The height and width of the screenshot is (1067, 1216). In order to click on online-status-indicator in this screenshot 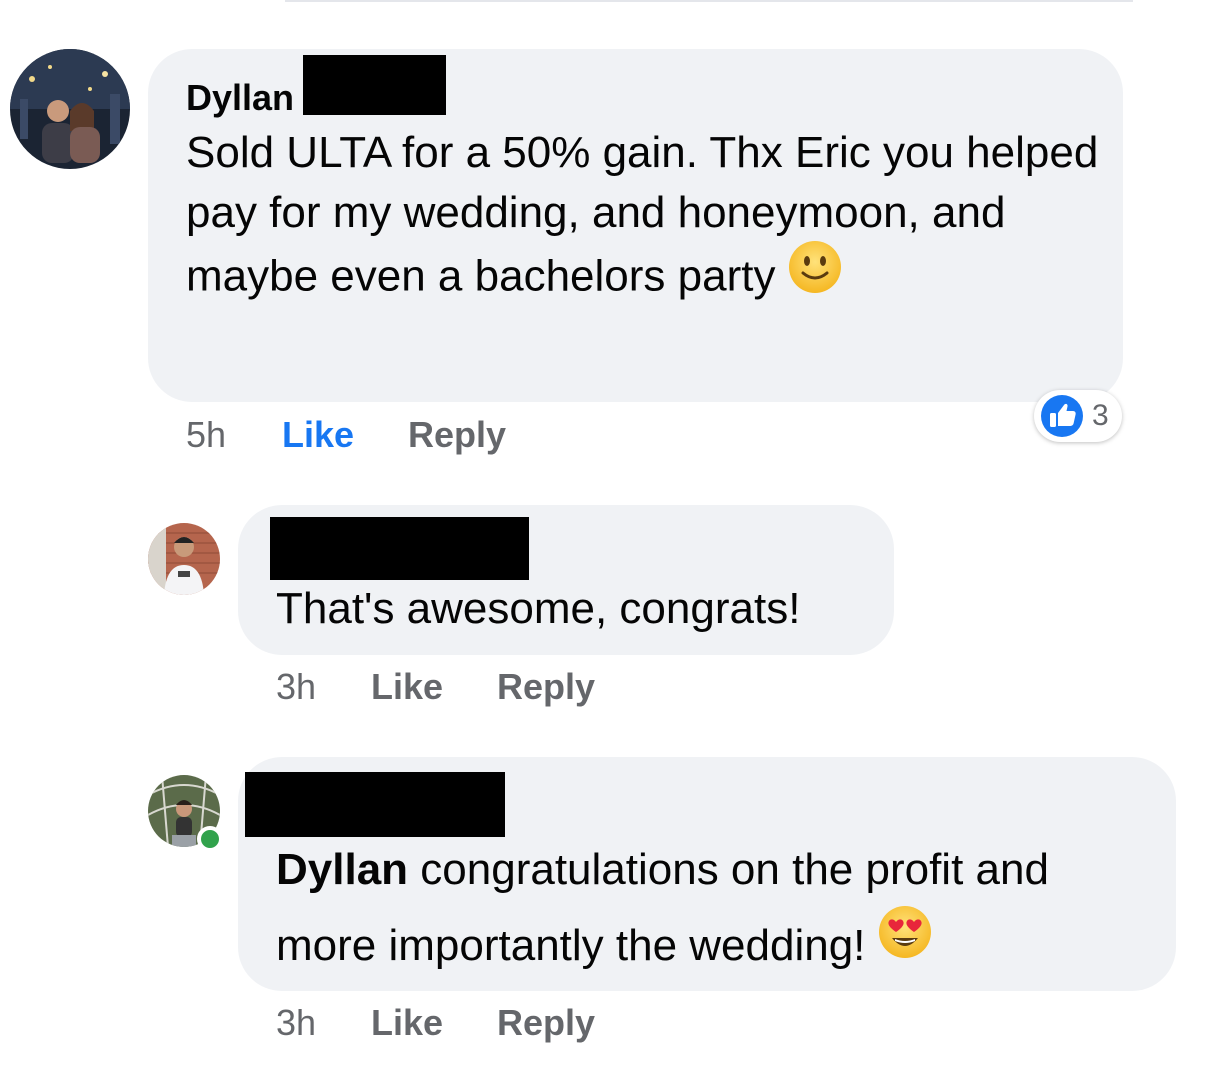, I will do `click(210, 839)`.